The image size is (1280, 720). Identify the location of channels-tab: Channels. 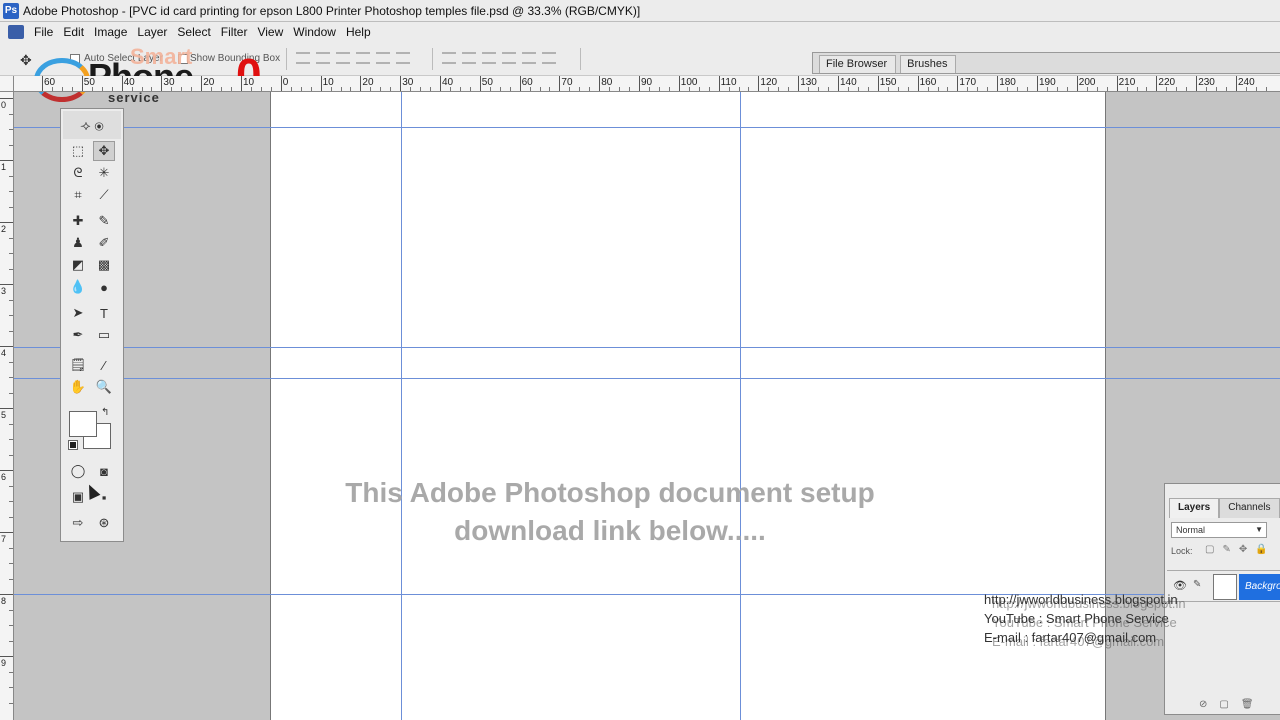
(1249, 508).